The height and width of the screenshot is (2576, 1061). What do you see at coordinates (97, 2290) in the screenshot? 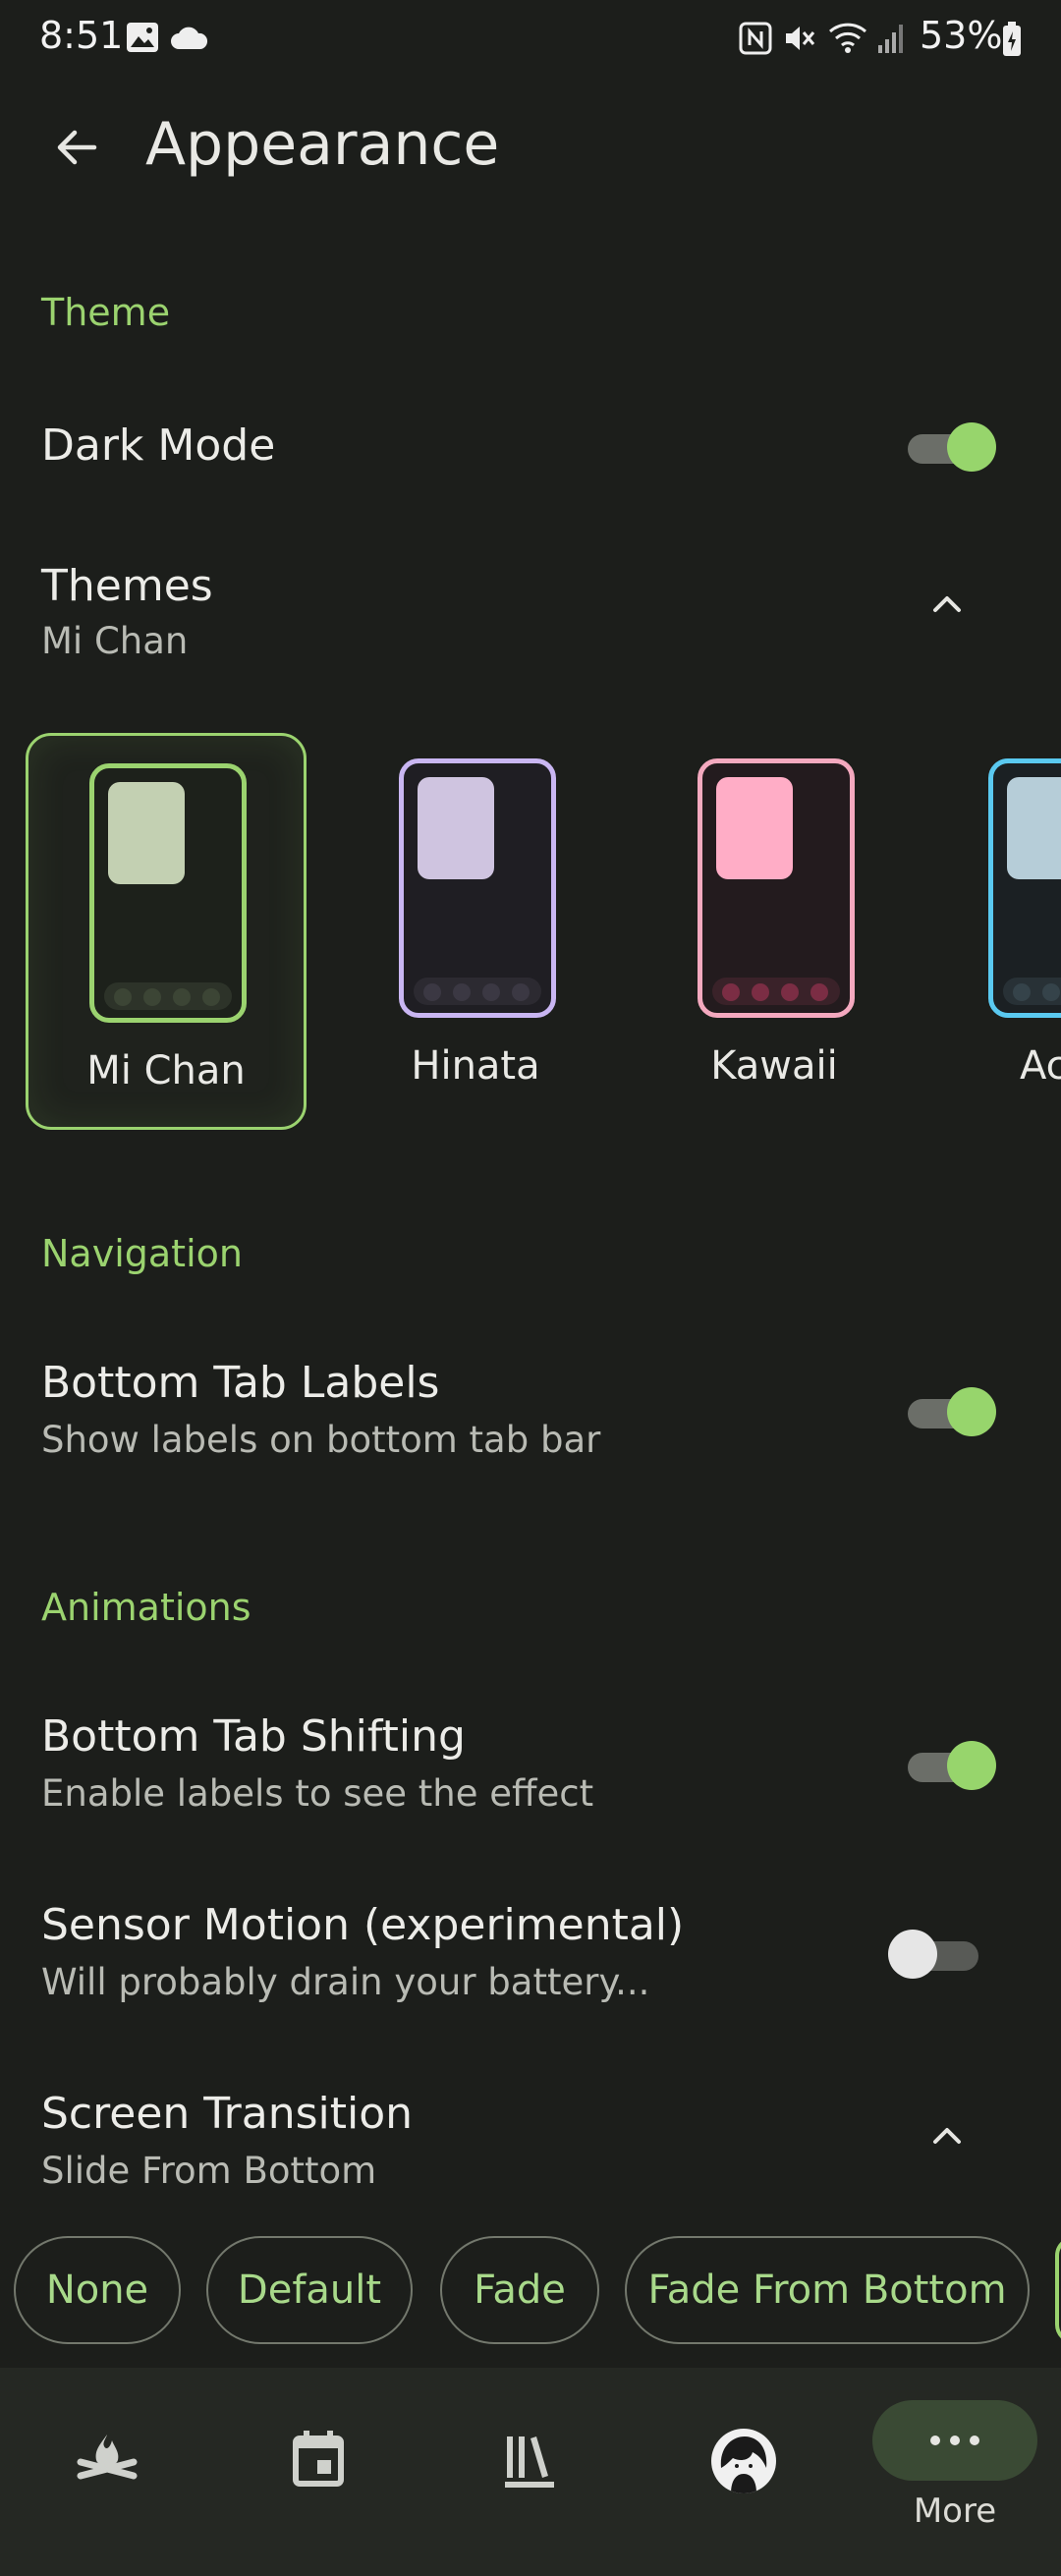
I see `option-none-chip: None` at bounding box center [97, 2290].